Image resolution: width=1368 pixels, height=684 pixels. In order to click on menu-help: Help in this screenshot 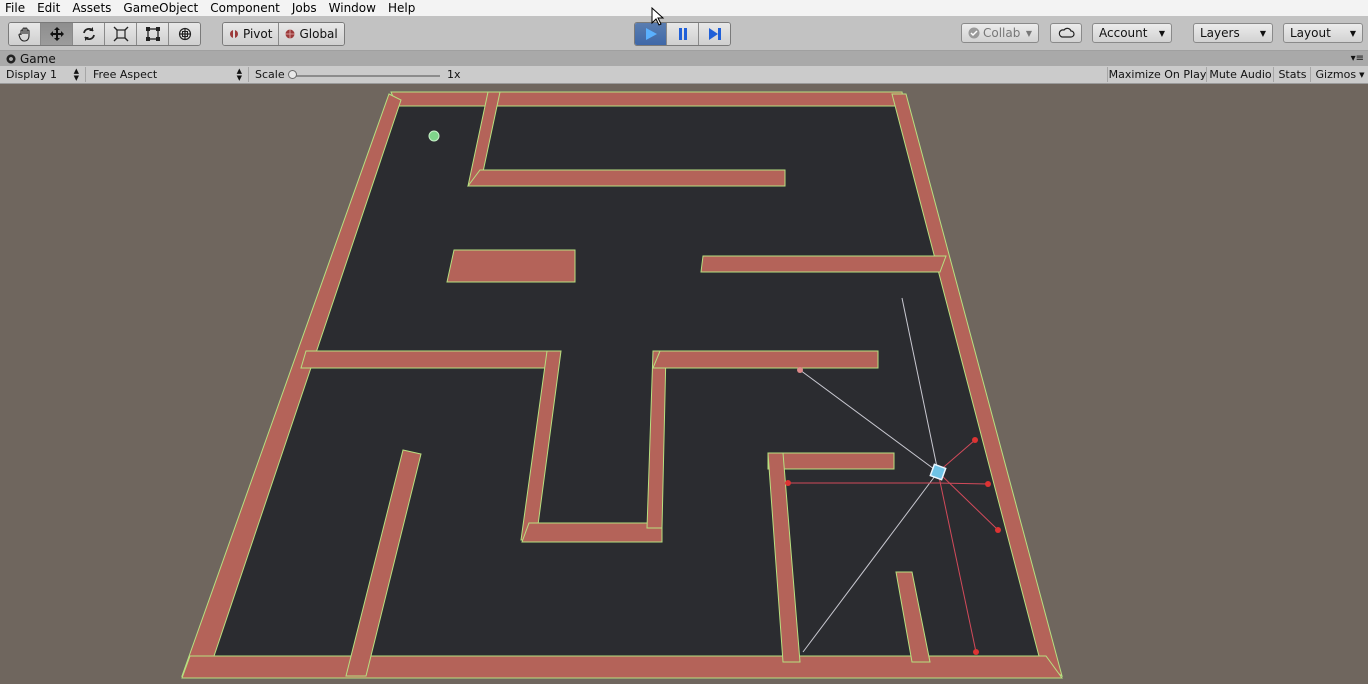, I will do `click(401, 8)`.